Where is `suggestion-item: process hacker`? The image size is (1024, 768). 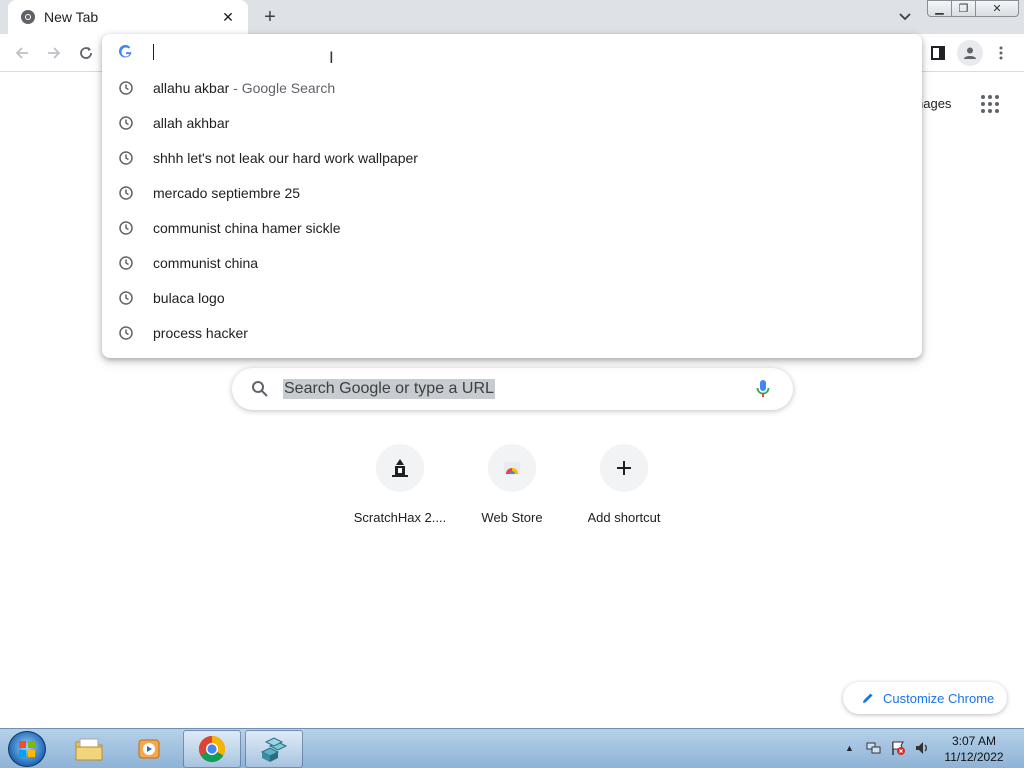 suggestion-item: process hacker is located at coordinates (512, 332).